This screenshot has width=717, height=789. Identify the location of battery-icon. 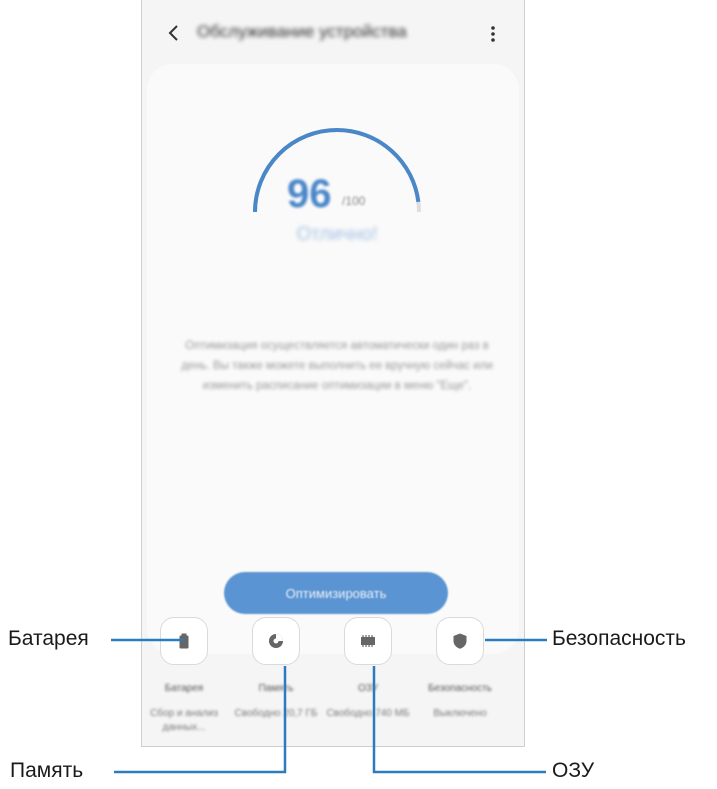
(184, 641).